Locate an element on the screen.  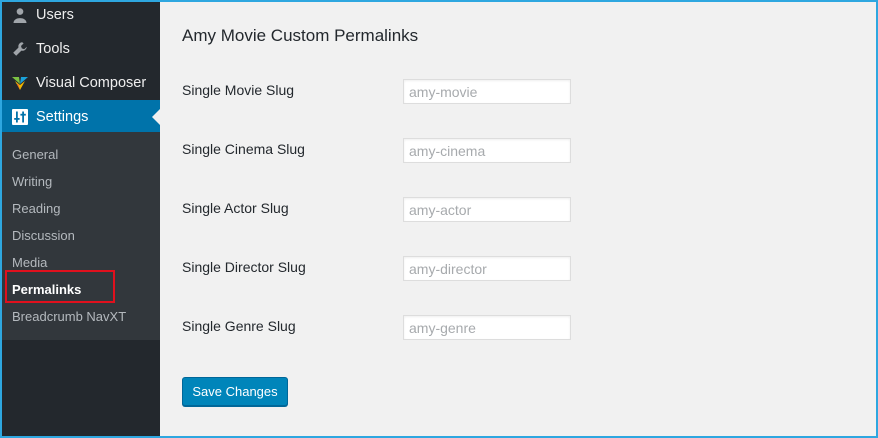
submenu-item-breadcrumb-navxt: Breadcrumb NavXT is located at coordinates (69, 316).